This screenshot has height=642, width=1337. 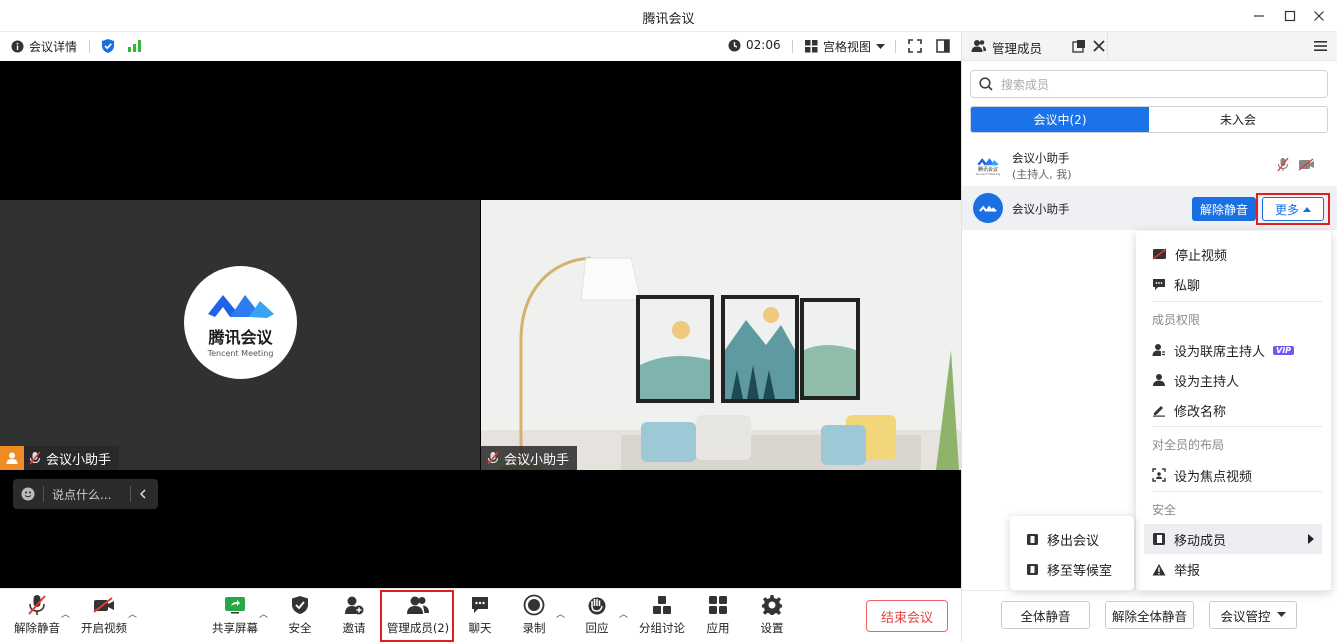 I want to click on member-row: 腾讯会议 Tencent Meeting 会议小助手 (主持人, 我), so click(x=1149, y=165).